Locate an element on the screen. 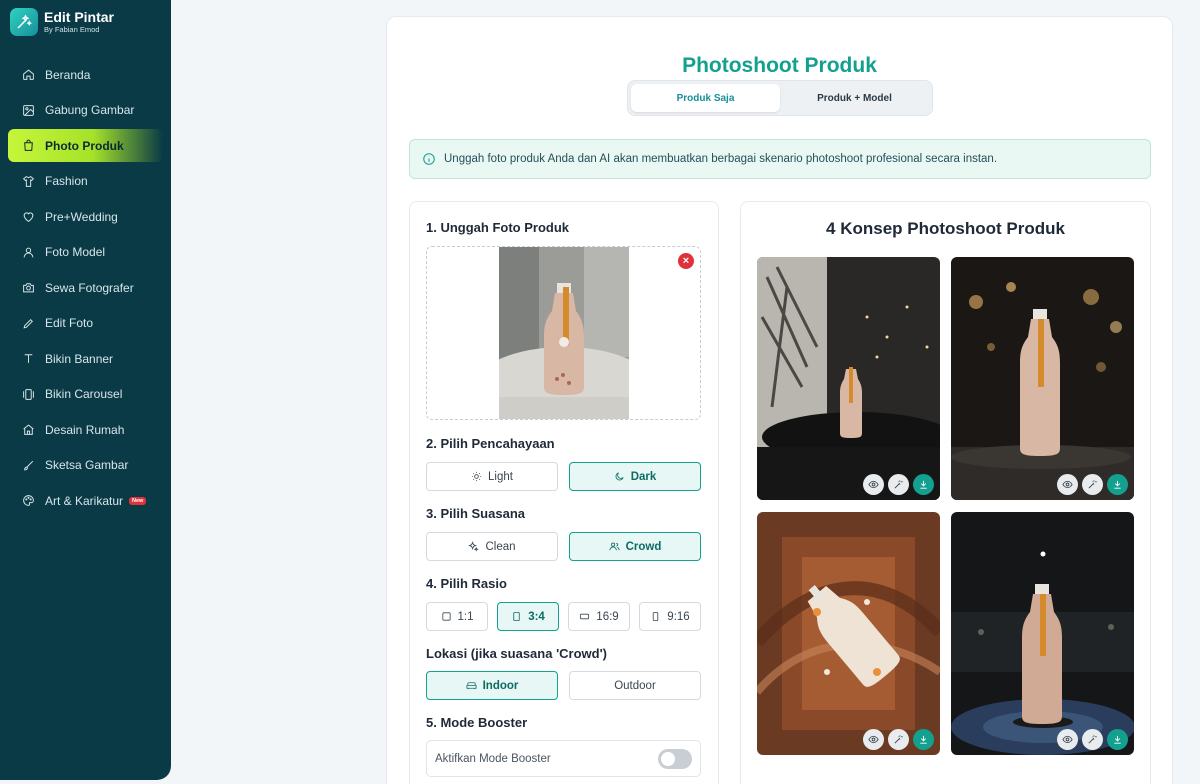 The width and height of the screenshot is (1200, 784). ambience-clean-button: Clean is located at coordinates (492, 546).